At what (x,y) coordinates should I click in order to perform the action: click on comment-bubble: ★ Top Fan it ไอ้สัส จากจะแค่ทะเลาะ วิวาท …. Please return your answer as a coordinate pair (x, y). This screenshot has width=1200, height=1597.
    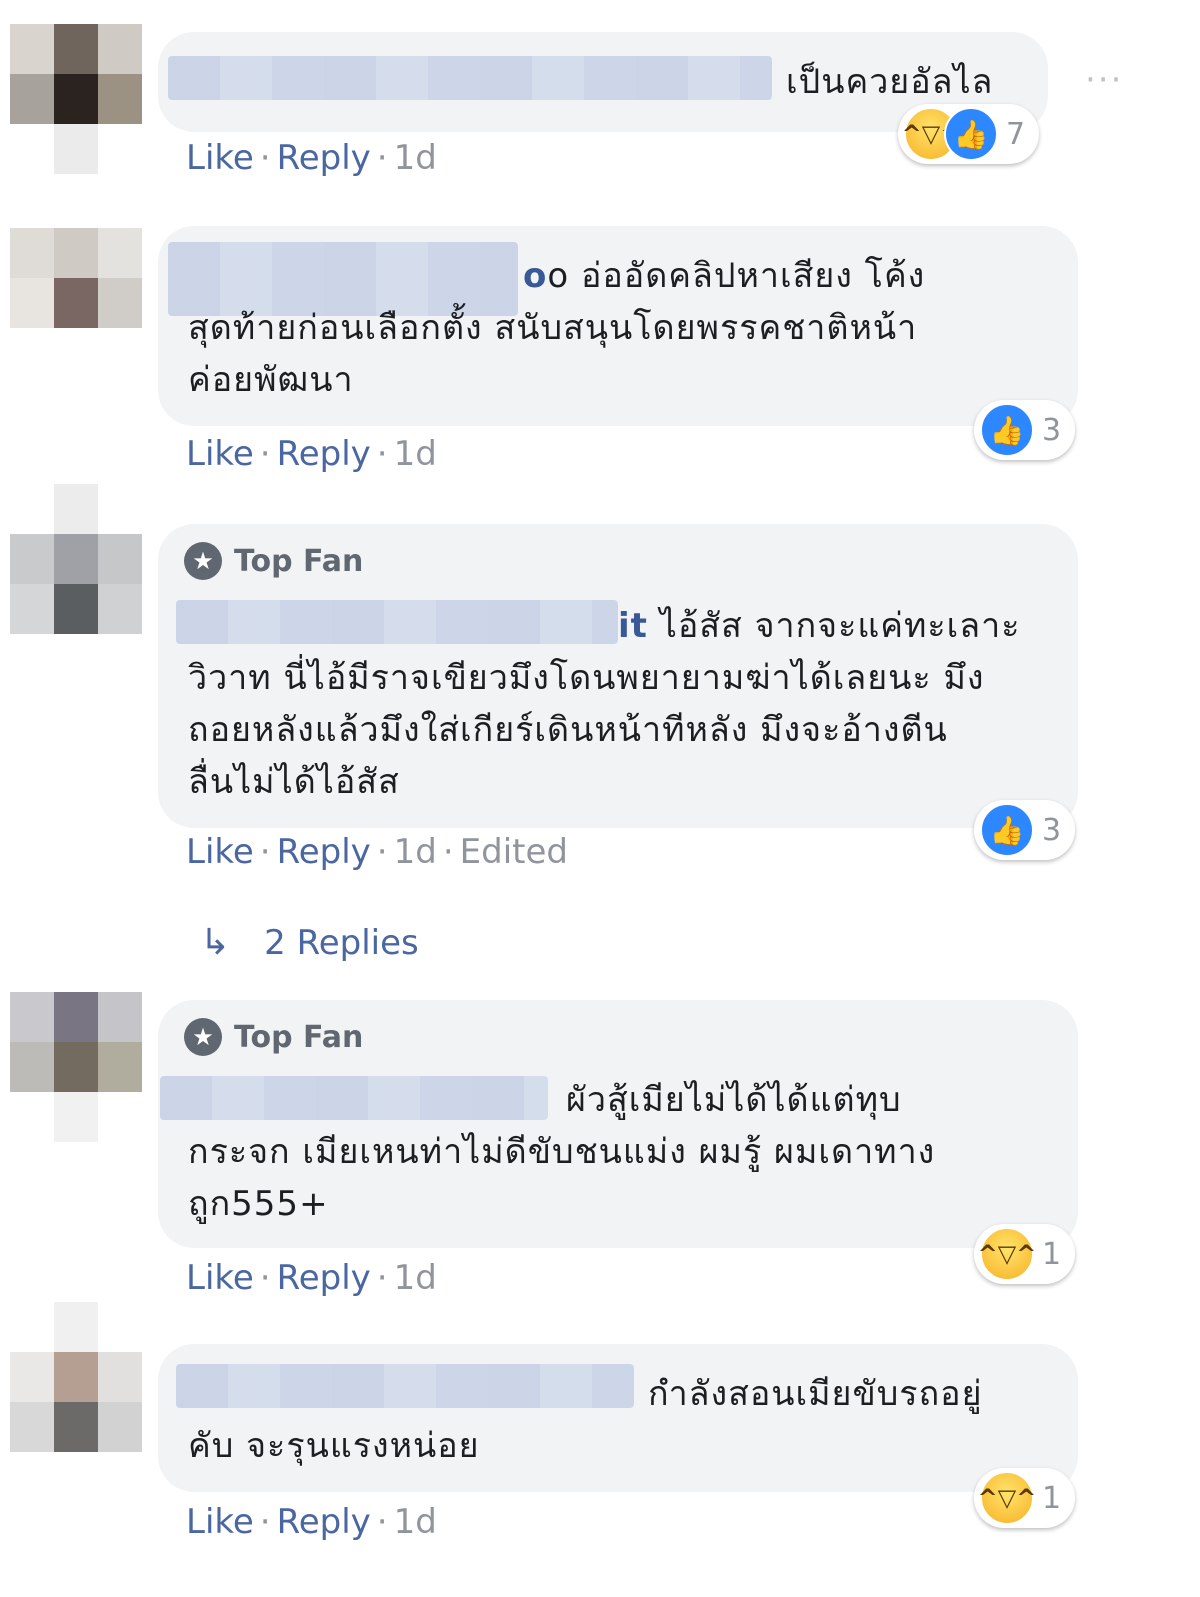
    Looking at the image, I should click on (618, 676).